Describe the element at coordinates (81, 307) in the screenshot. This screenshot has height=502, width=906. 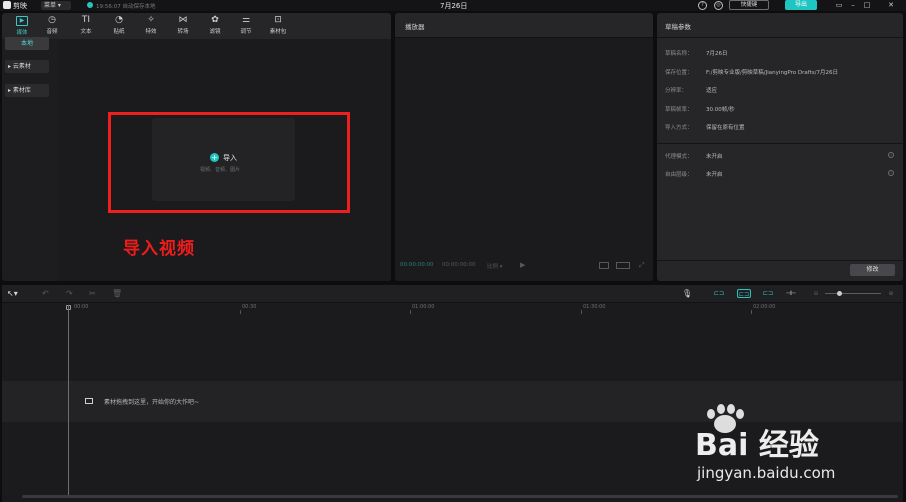
I see `ruler-label: 00:00` at that location.